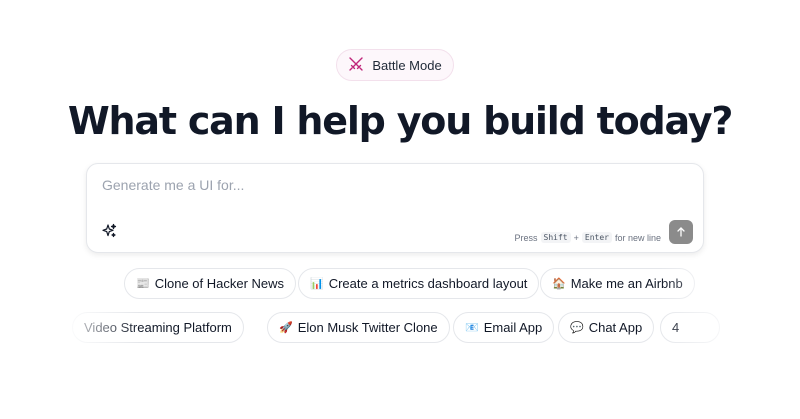 This screenshot has width=800, height=419. Describe the element at coordinates (513, 327) in the screenshot. I see `chip-label: Email App` at that location.